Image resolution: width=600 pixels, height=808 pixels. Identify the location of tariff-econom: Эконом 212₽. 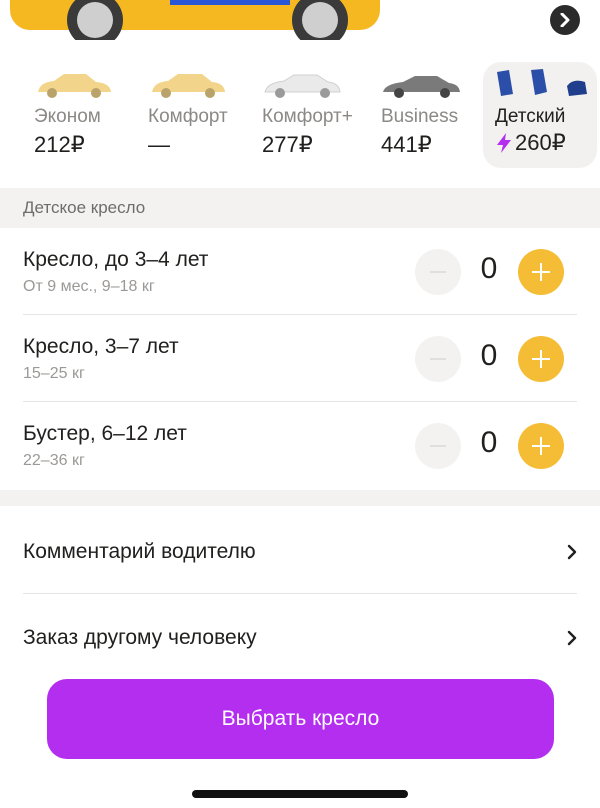
(94, 115).